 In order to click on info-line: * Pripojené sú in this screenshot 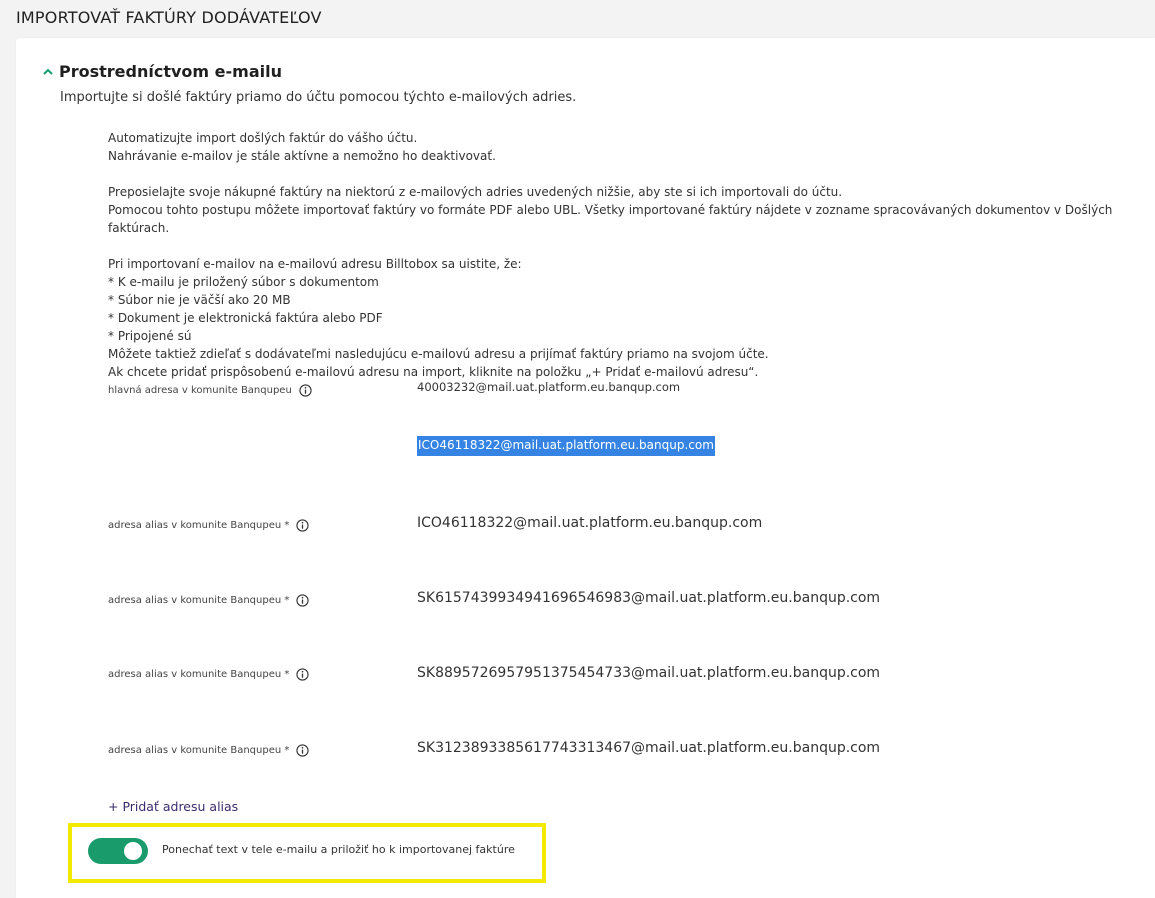, I will do `click(150, 336)`.